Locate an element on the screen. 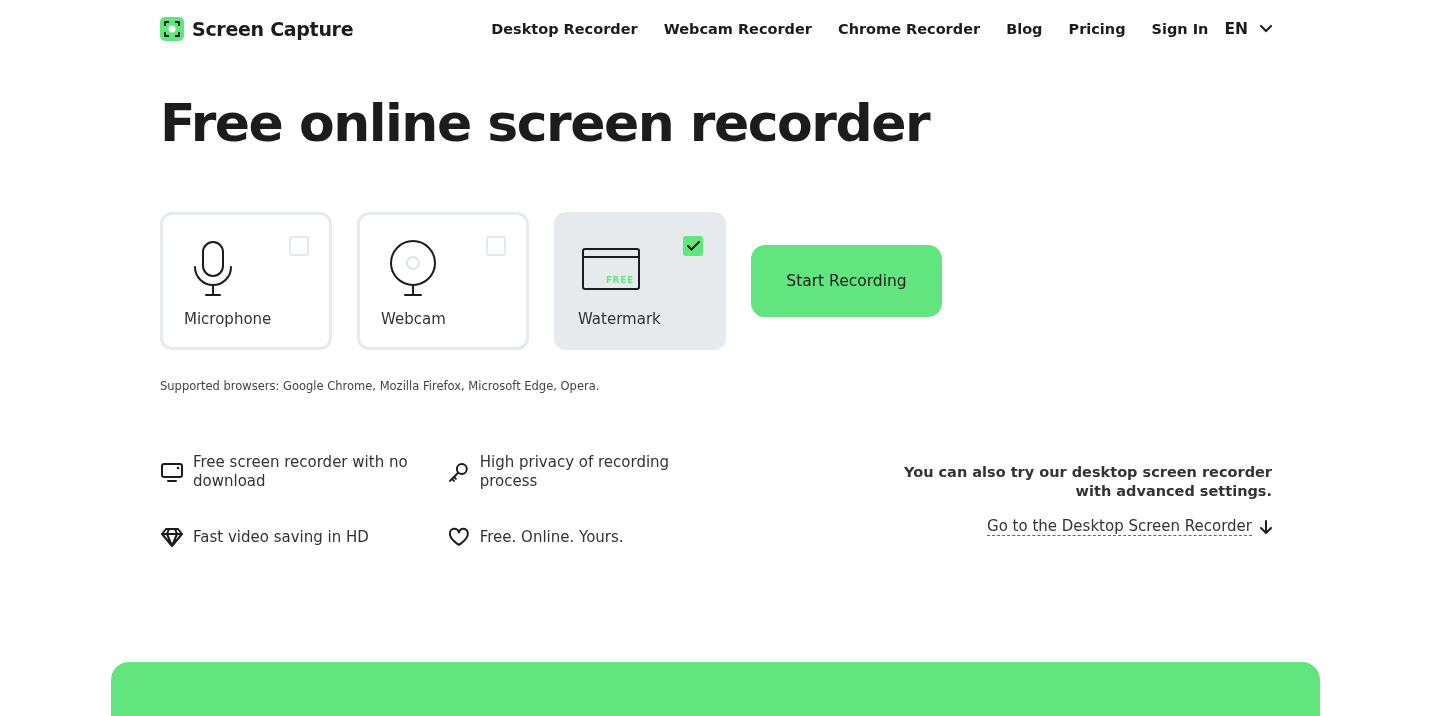 The image size is (1429, 716). nav-link: Desktop Recorder is located at coordinates (564, 28).